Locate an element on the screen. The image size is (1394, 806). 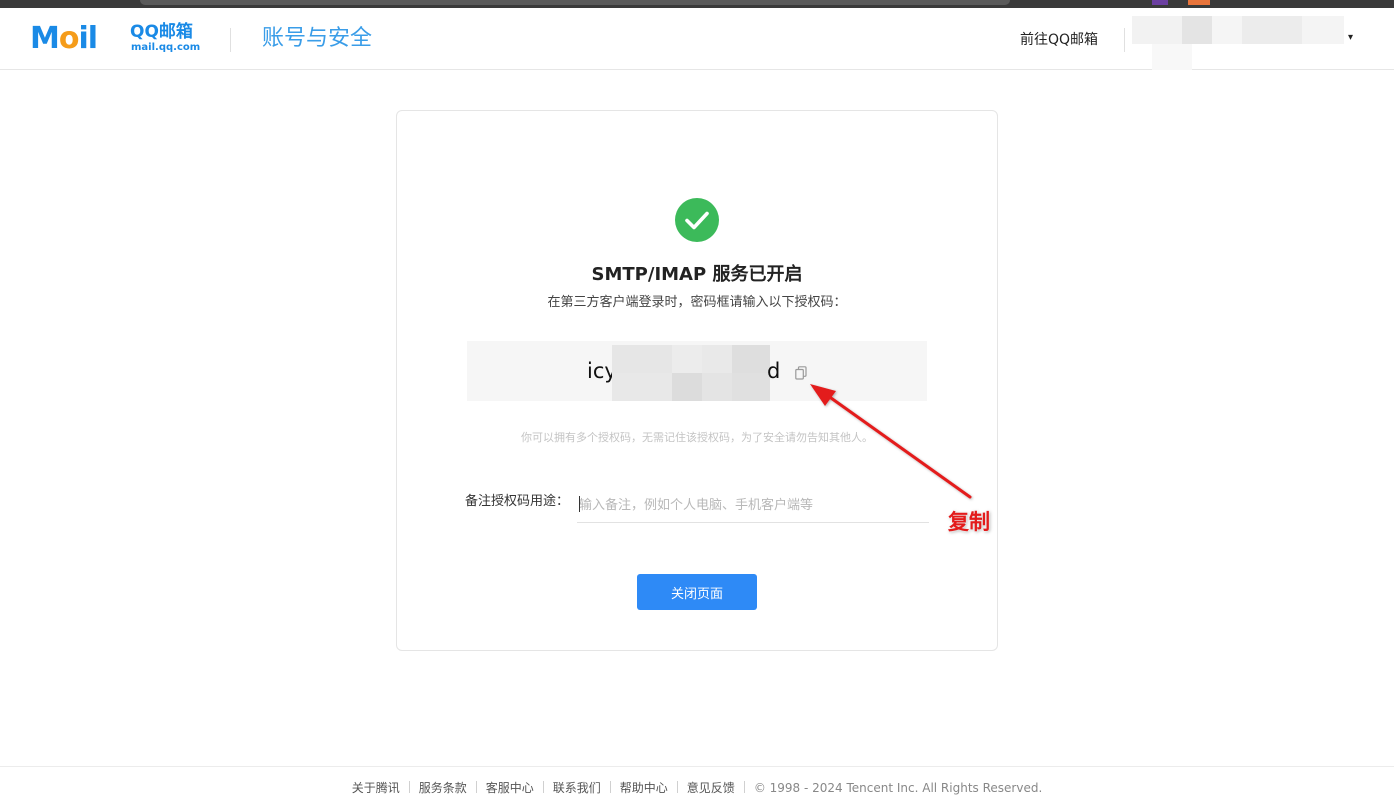
auth-code-hint: 你可以拥有多个授权码，无需记住该授权码，为了安全请勿告知其他人。 is located at coordinates (697, 437).